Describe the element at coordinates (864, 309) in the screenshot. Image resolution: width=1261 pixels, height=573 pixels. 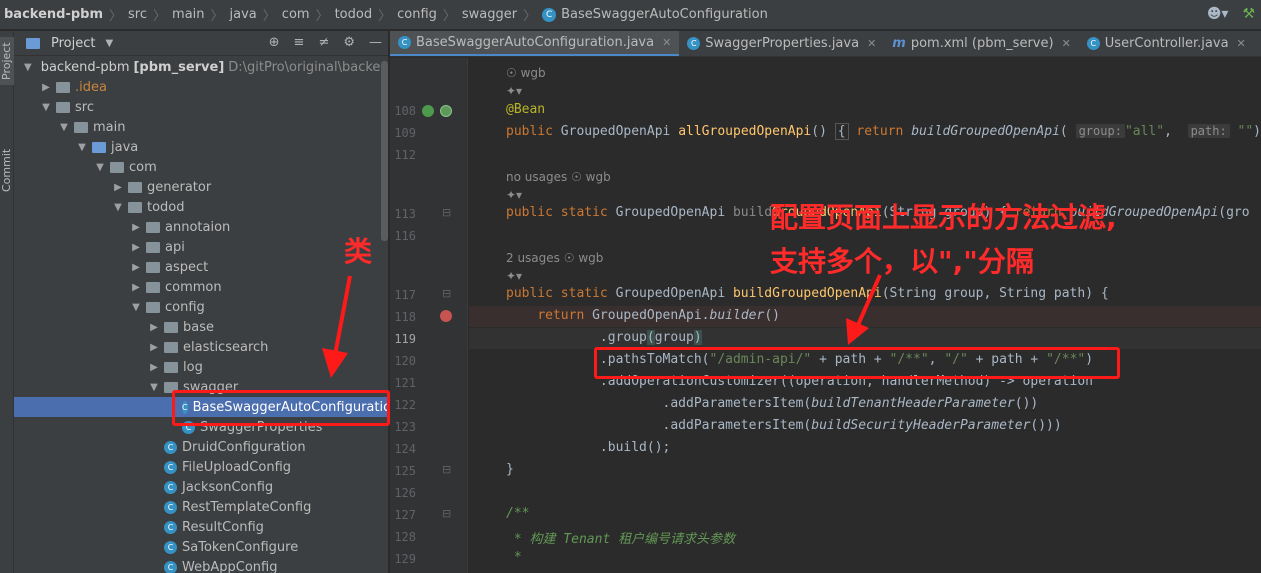
I see `arrow-to-paths` at that location.